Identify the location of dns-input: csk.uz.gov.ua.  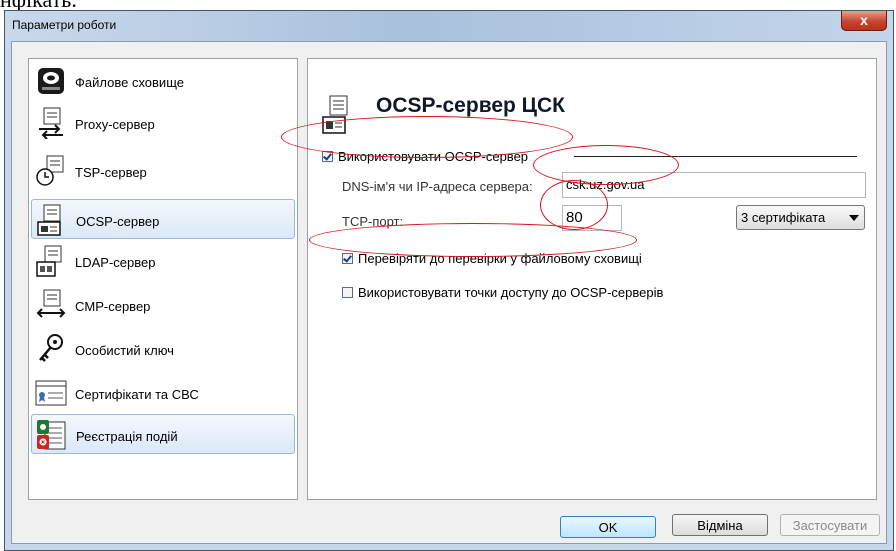
(714, 185).